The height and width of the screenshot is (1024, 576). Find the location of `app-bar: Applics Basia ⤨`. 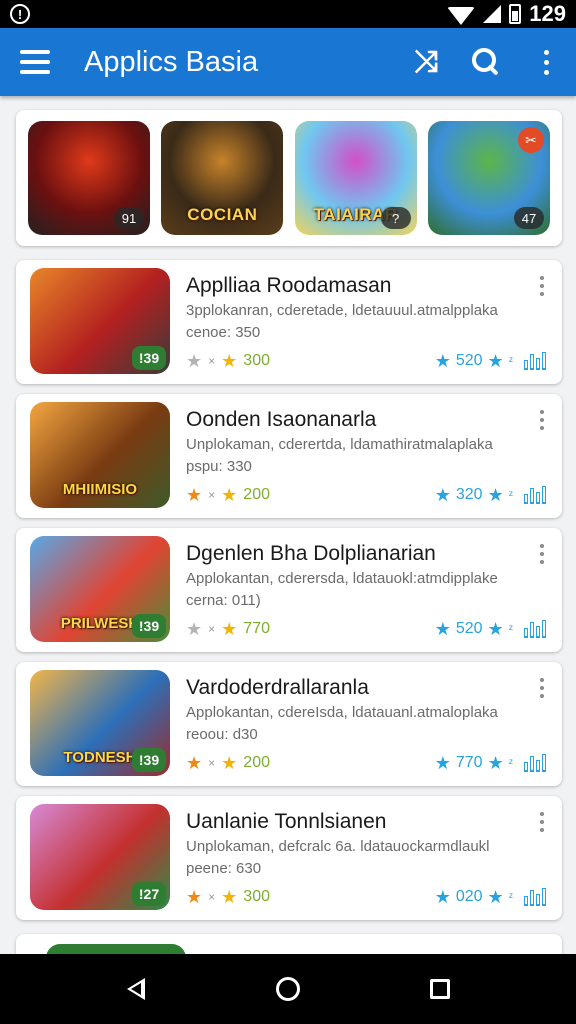

app-bar: Applics Basia ⤨ is located at coordinates (288, 62).